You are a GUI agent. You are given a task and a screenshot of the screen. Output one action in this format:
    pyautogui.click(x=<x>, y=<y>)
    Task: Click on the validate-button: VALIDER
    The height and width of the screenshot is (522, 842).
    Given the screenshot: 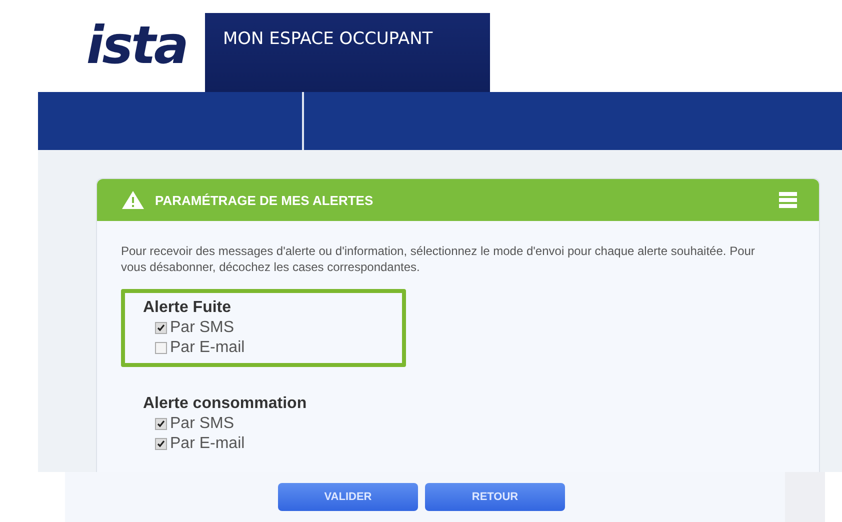 What is the action you would take?
    pyautogui.click(x=348, y=497)
    